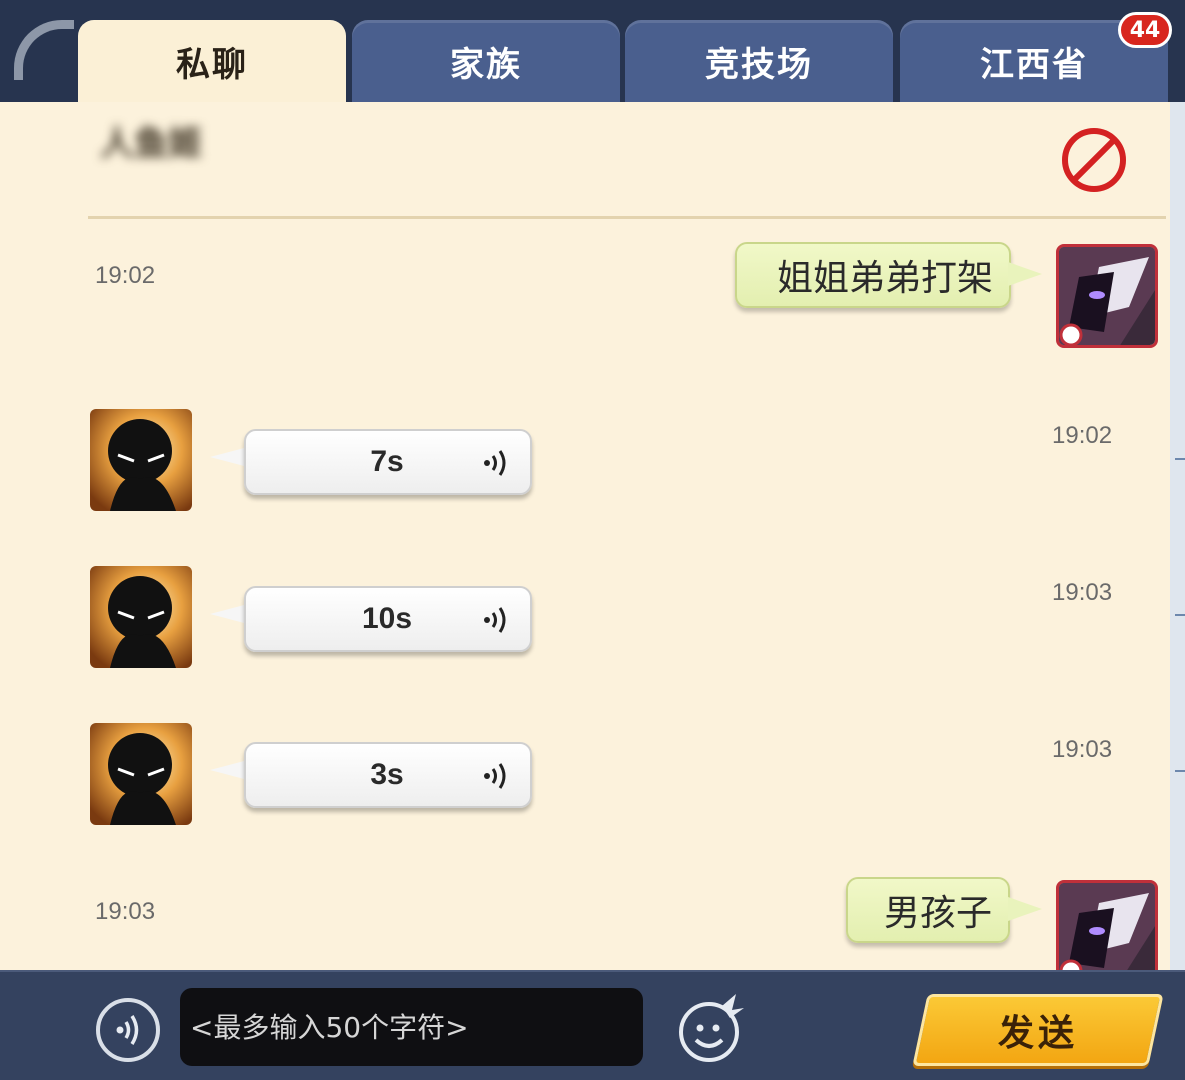 This screenshot has height=1080, width=1185. I want to click on send-button: 发送, so click(1038, 1030).